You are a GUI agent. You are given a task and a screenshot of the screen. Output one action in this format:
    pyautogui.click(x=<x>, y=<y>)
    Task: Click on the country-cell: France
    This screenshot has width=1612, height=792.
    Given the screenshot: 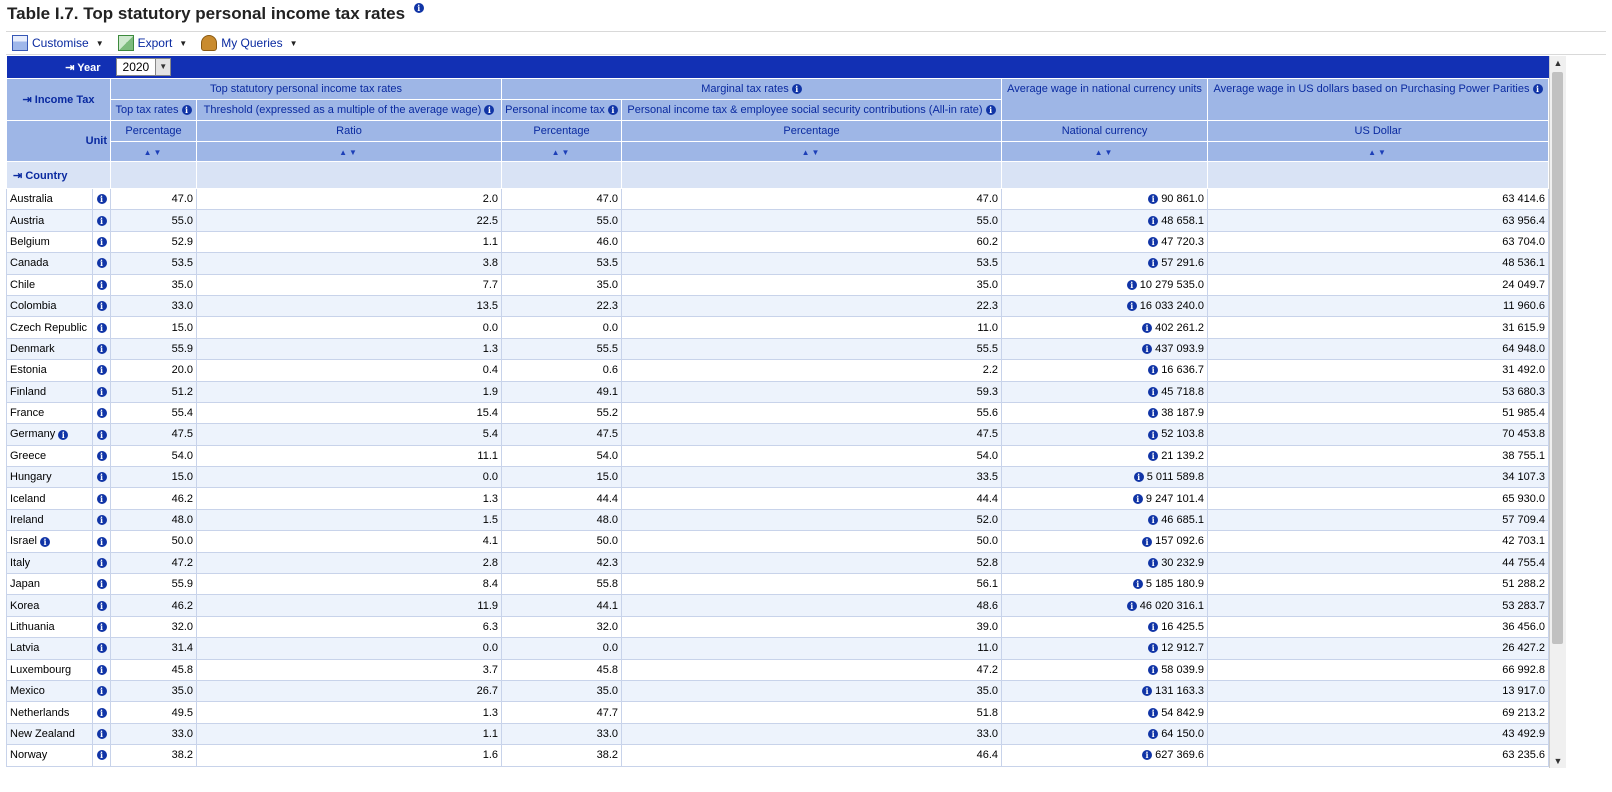 What is the action you would take?
    pyautogui.click(x=49, y=413)
    